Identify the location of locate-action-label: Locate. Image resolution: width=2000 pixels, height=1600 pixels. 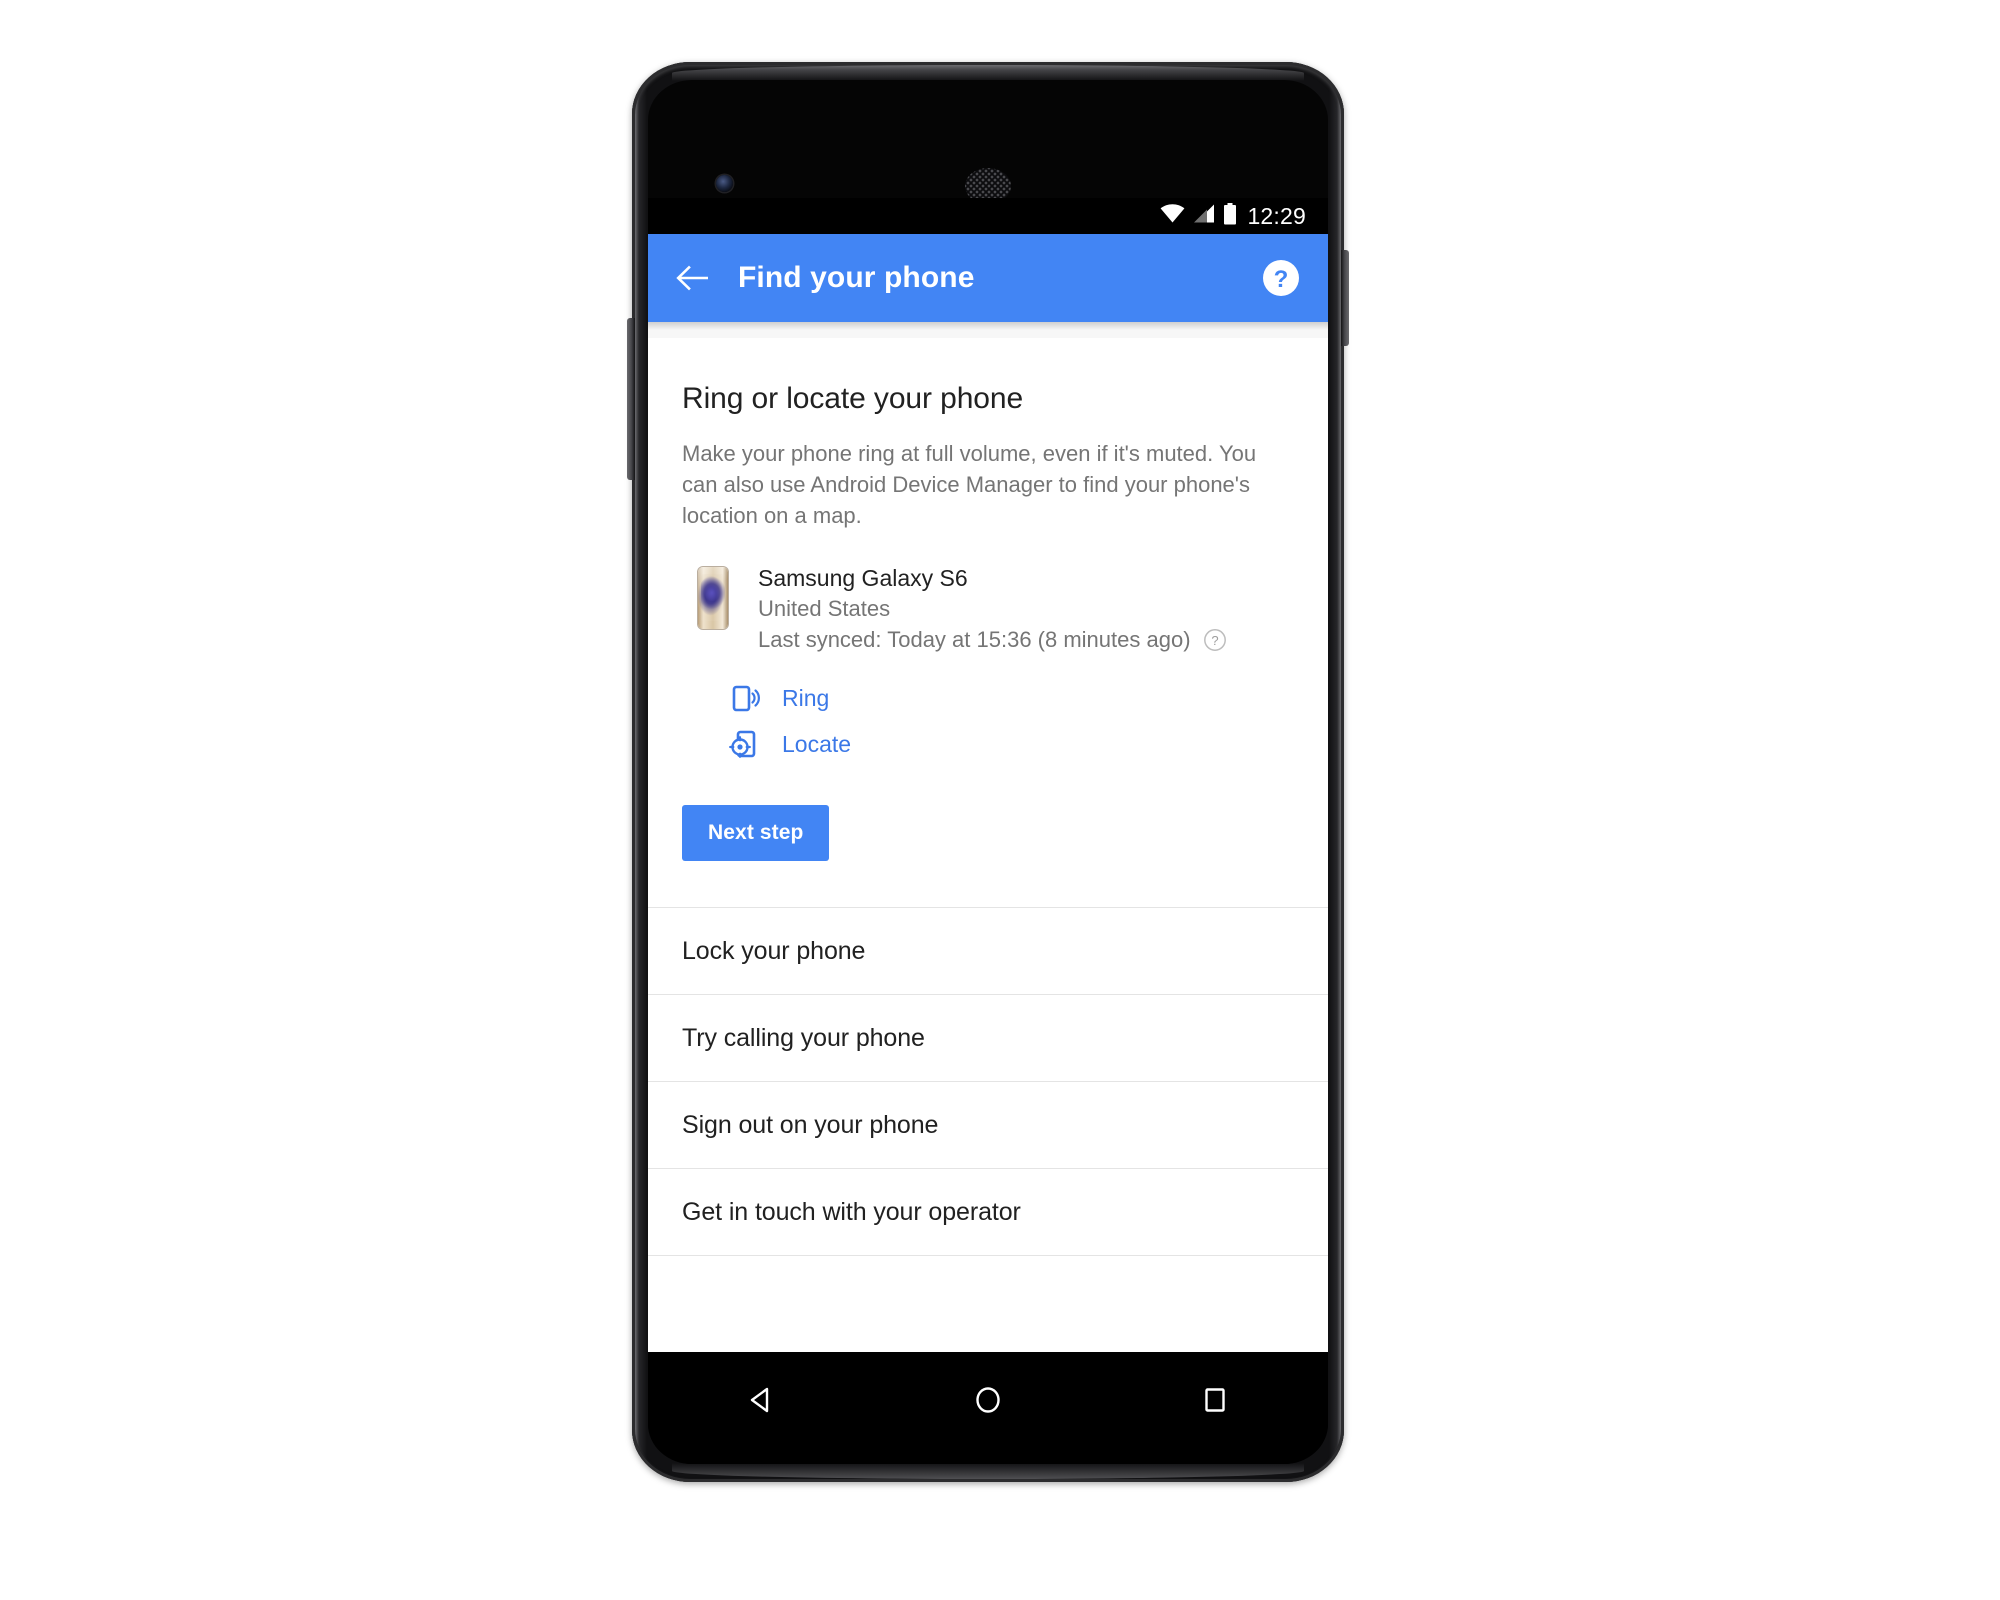
(817, 743).